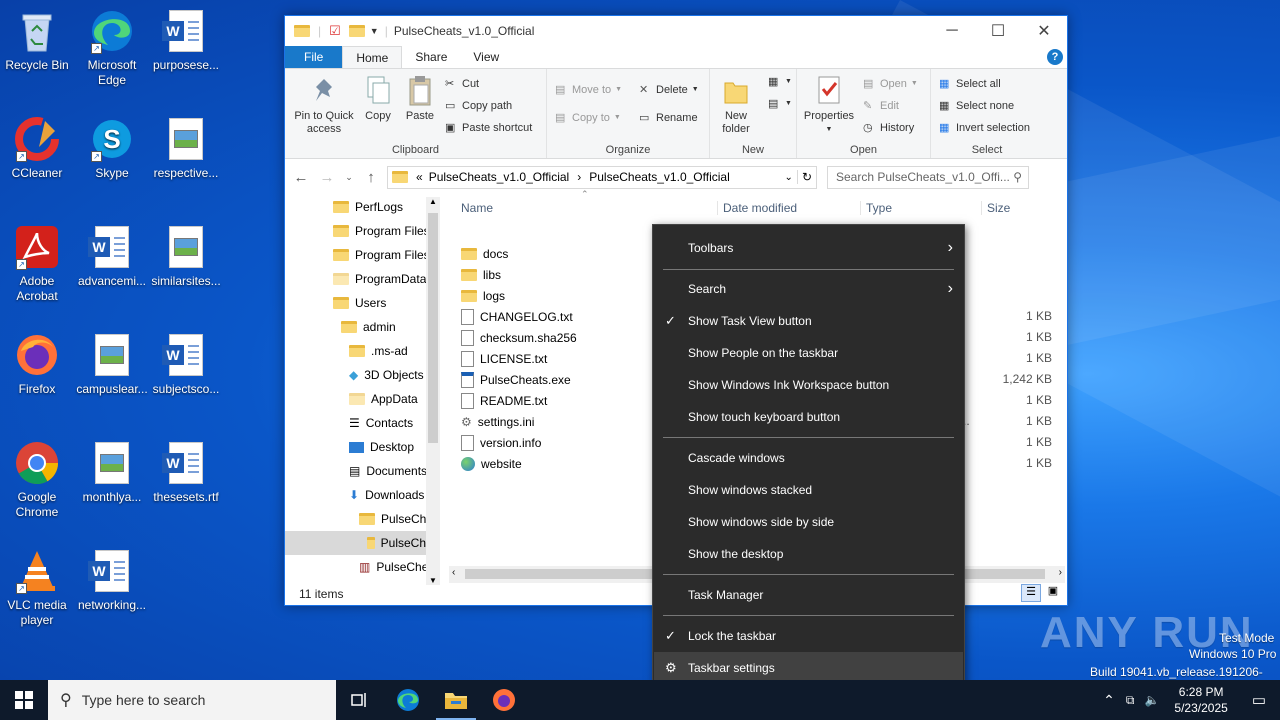 Image resolution: width=1280 pixels, height=720 pixels. I want to click on tab-view: View, so click(486, 57).